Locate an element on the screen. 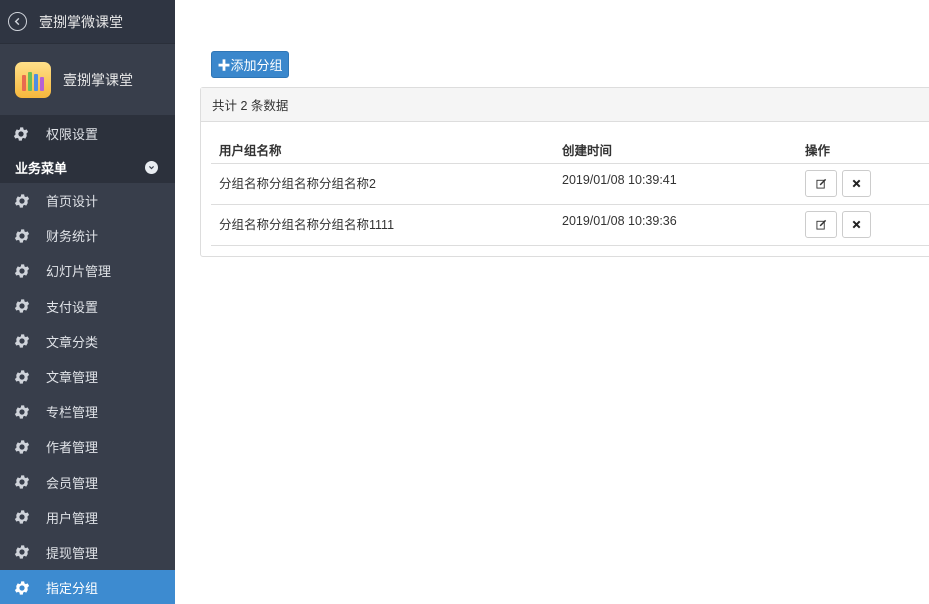  sidebar-top-bar: 壹捌掌微课堂 is located at coordinates (87, 22).